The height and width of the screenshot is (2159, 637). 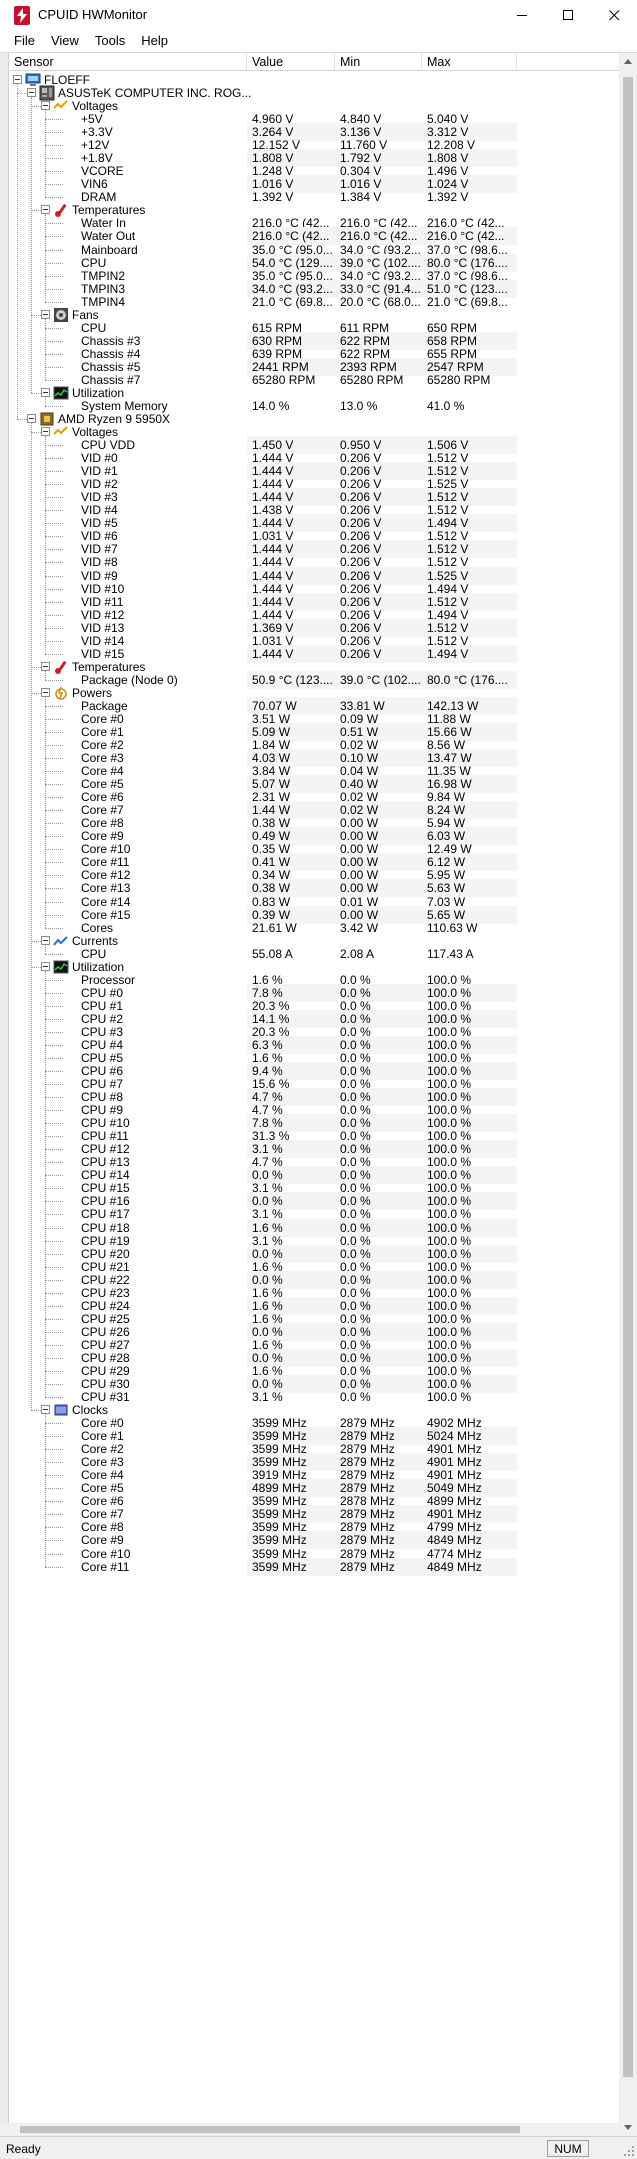 I want to click on menu-tools: Tools, so click(x=110, y=41).